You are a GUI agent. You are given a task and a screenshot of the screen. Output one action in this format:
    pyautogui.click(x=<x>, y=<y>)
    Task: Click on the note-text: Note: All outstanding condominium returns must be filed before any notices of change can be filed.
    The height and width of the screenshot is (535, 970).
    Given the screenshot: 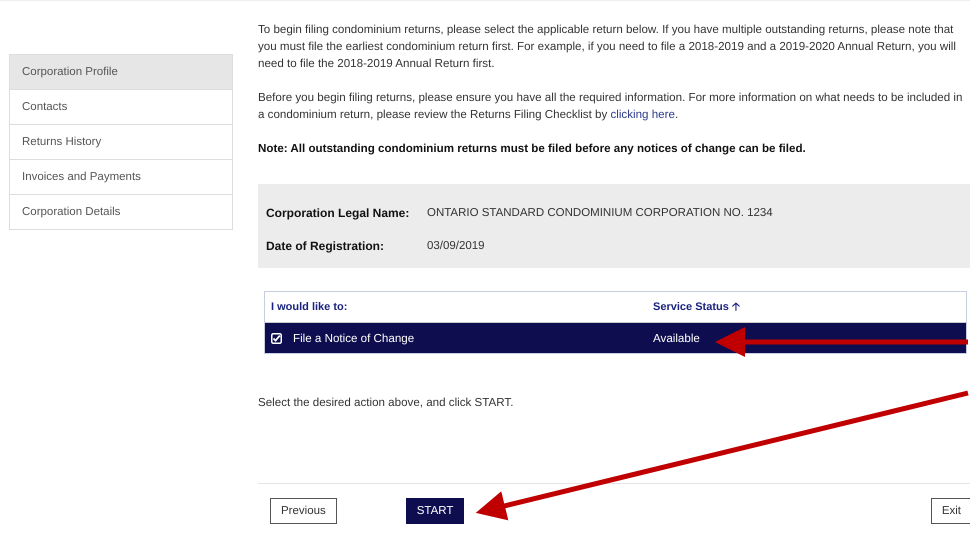 What is the action you would take?
    pyautogui.click(x=532, y=149)
    